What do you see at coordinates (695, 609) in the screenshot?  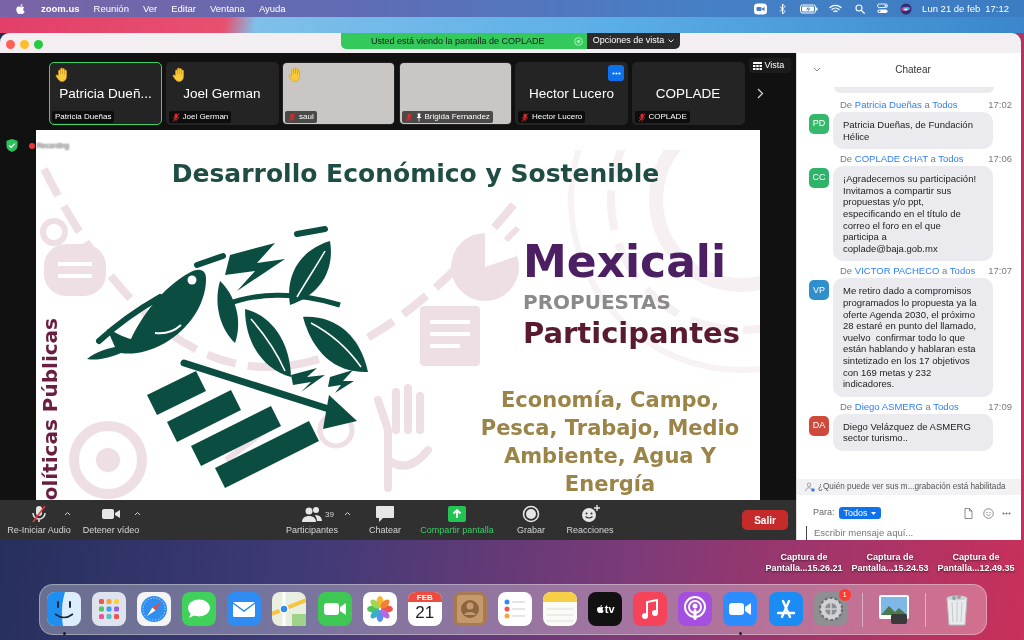 I see `podcast-icon` at bounding box center [695, 609].